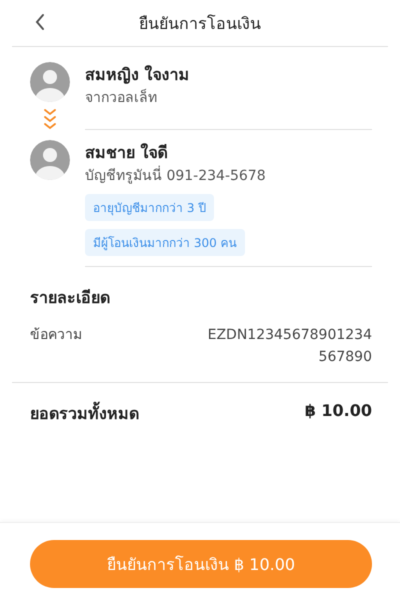  Describe the element at coordinates (338, 411) in the screenshot. I see `total-amount: ฿ 10.00` at that location.